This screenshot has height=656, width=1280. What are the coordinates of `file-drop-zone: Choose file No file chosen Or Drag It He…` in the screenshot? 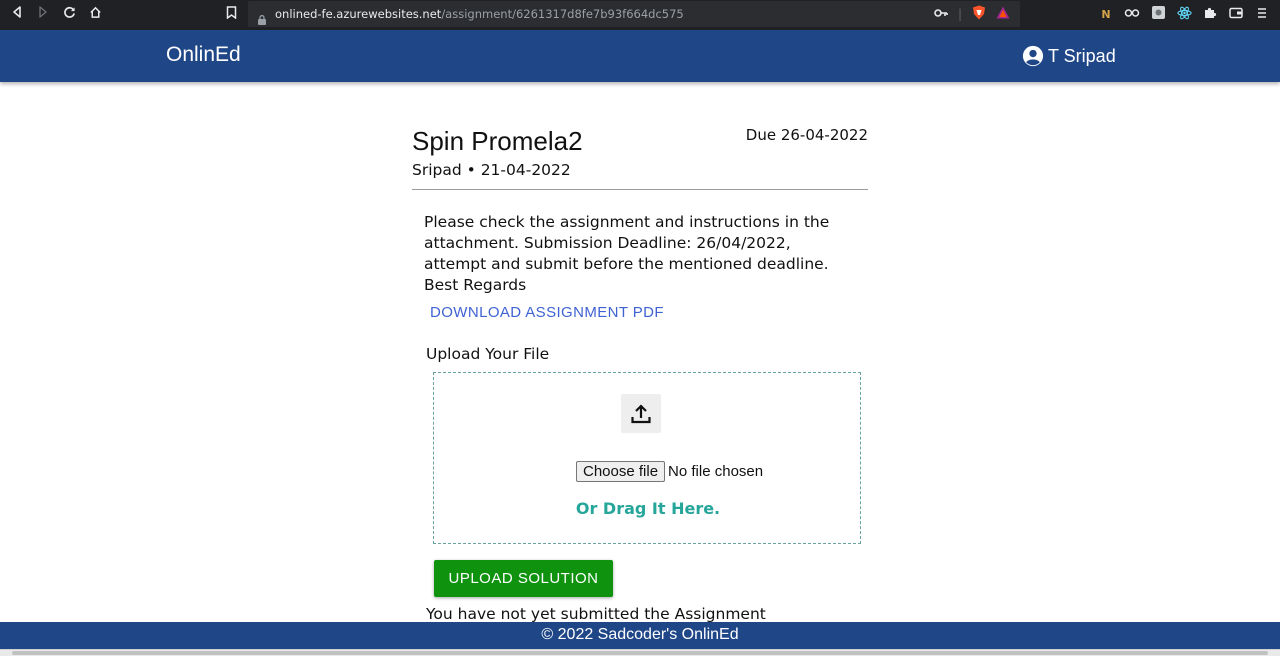 It's located at (647, 458).